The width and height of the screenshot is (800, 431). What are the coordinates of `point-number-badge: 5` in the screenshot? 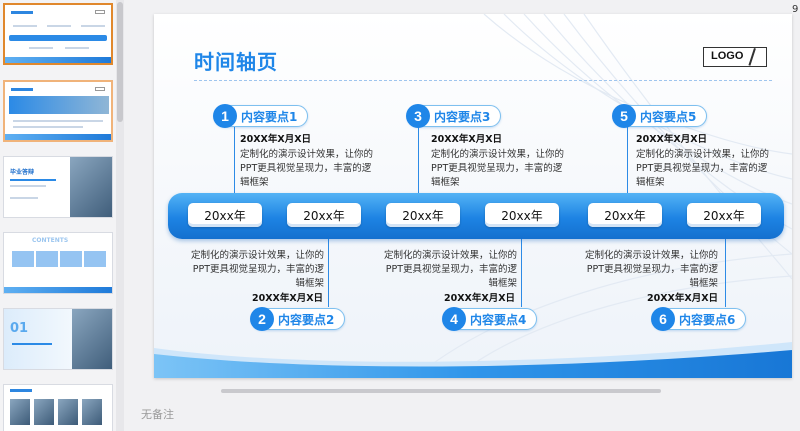 It's located at (624, 116).